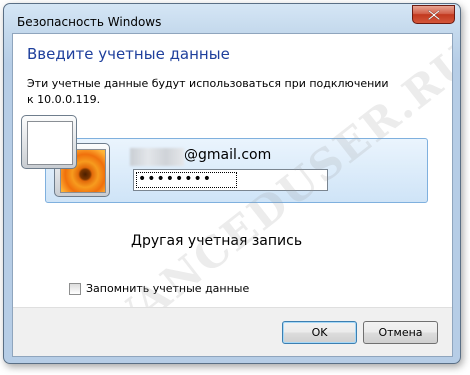 The width and height of the screenshot is (470, 375). I want to click on close-button, so click(433, 14).